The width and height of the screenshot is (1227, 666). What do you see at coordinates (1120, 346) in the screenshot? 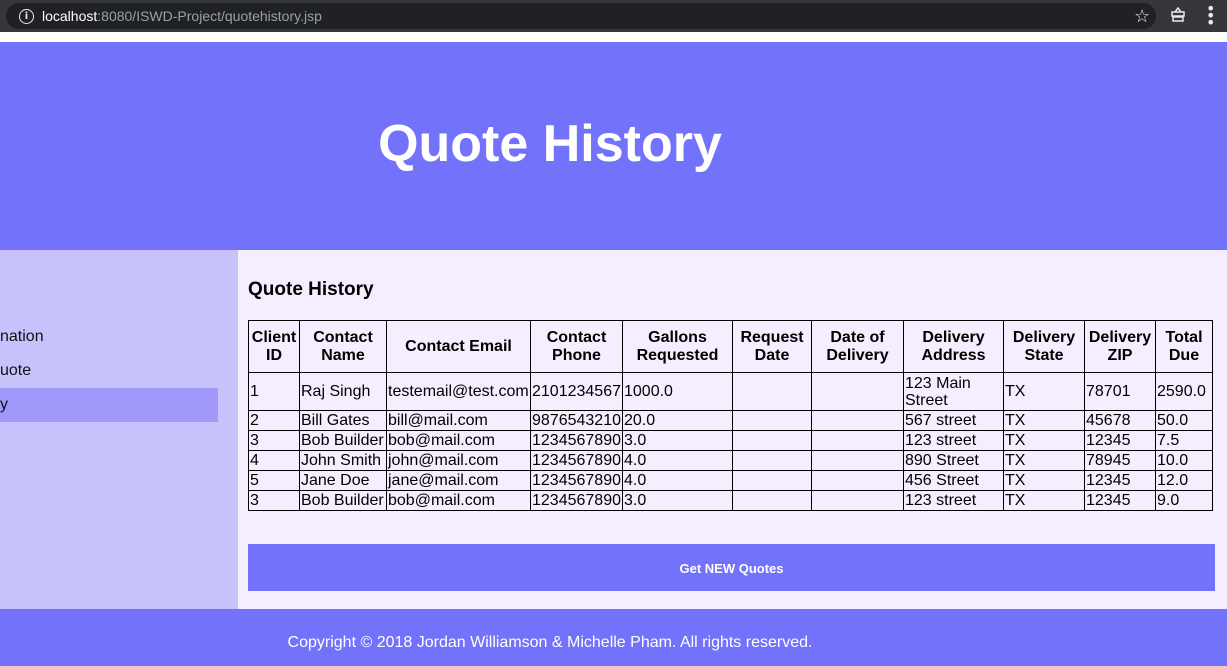
I see `column-header: Delivery ZIP` at bounding box center [1120, 346].